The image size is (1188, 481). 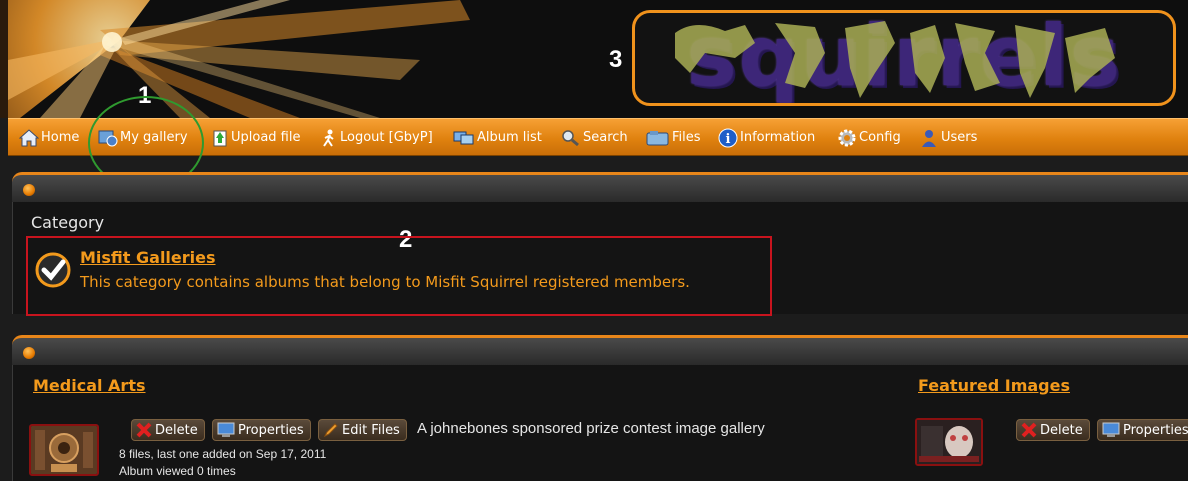 I want to click on nav-users-label: Users, so click(x=959, y=137).